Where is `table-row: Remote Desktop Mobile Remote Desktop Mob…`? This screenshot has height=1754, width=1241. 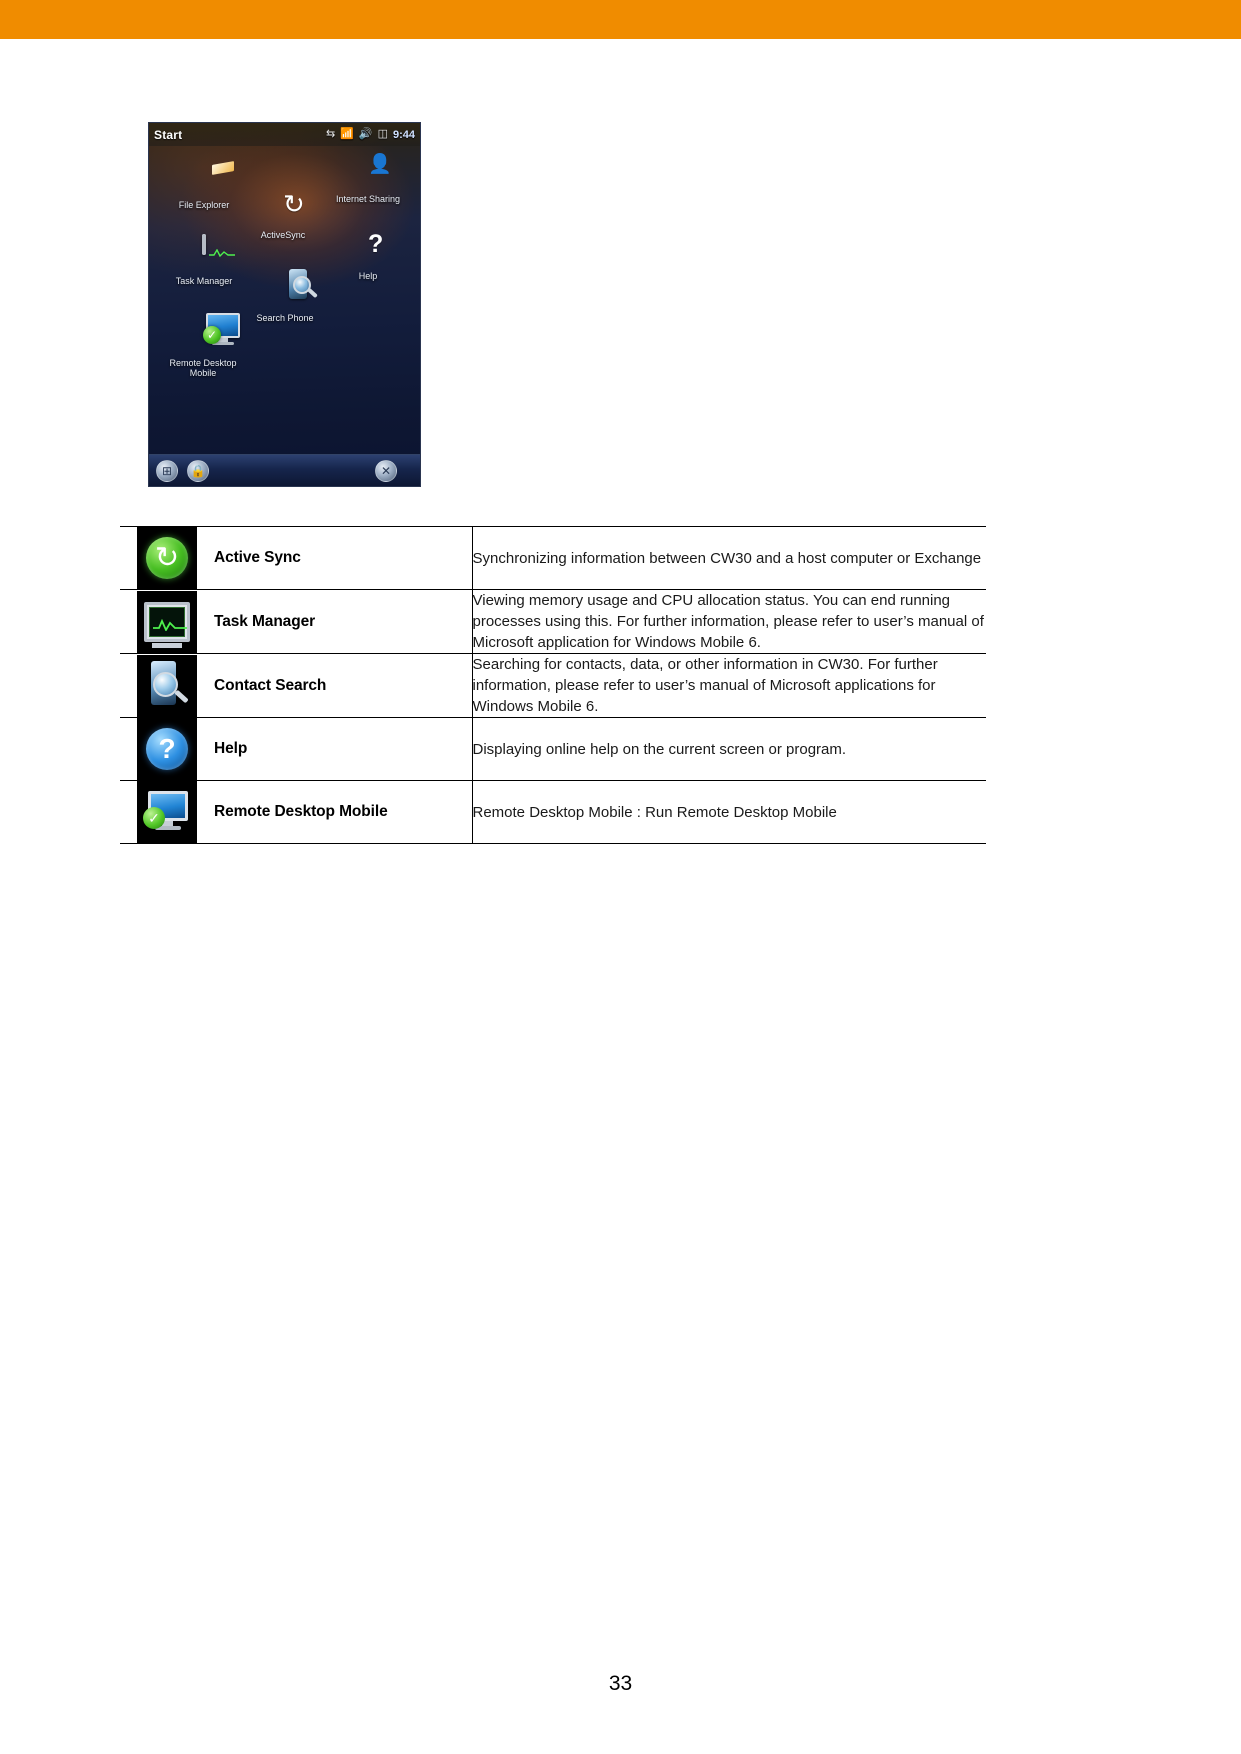 table-row: Remote Desktop Mobile Remote Desktop Mob… is located at coordinates (553, 812).